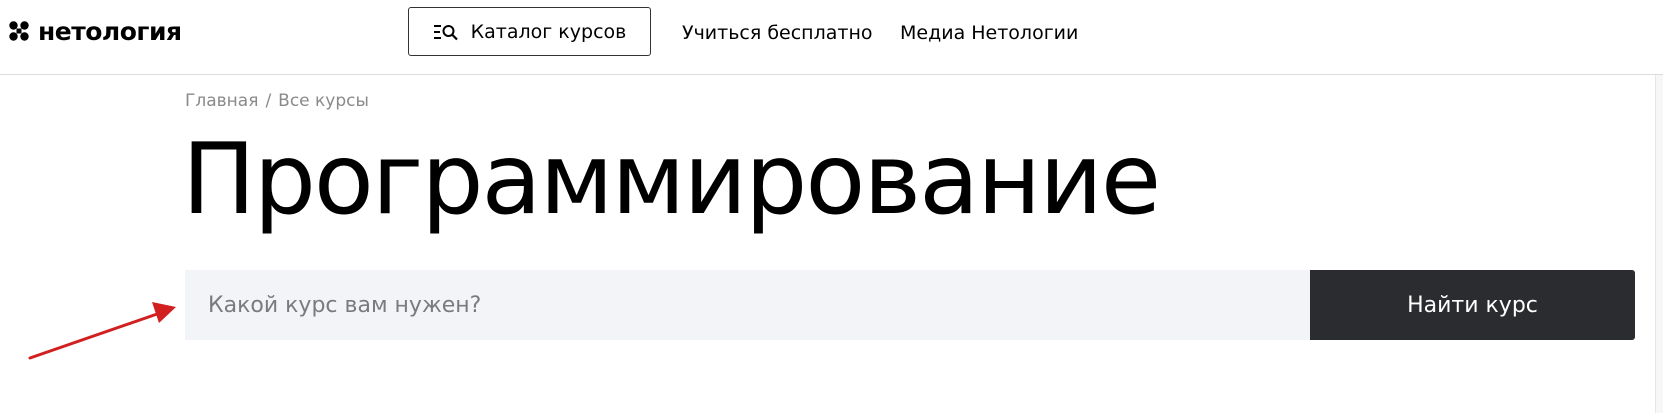 The width and height of the screenshot is (1663, 413). Describe the element at coordinates (548, 31) in the screenshot. I see `catalog-button-label: Каталог курсов` at that location.